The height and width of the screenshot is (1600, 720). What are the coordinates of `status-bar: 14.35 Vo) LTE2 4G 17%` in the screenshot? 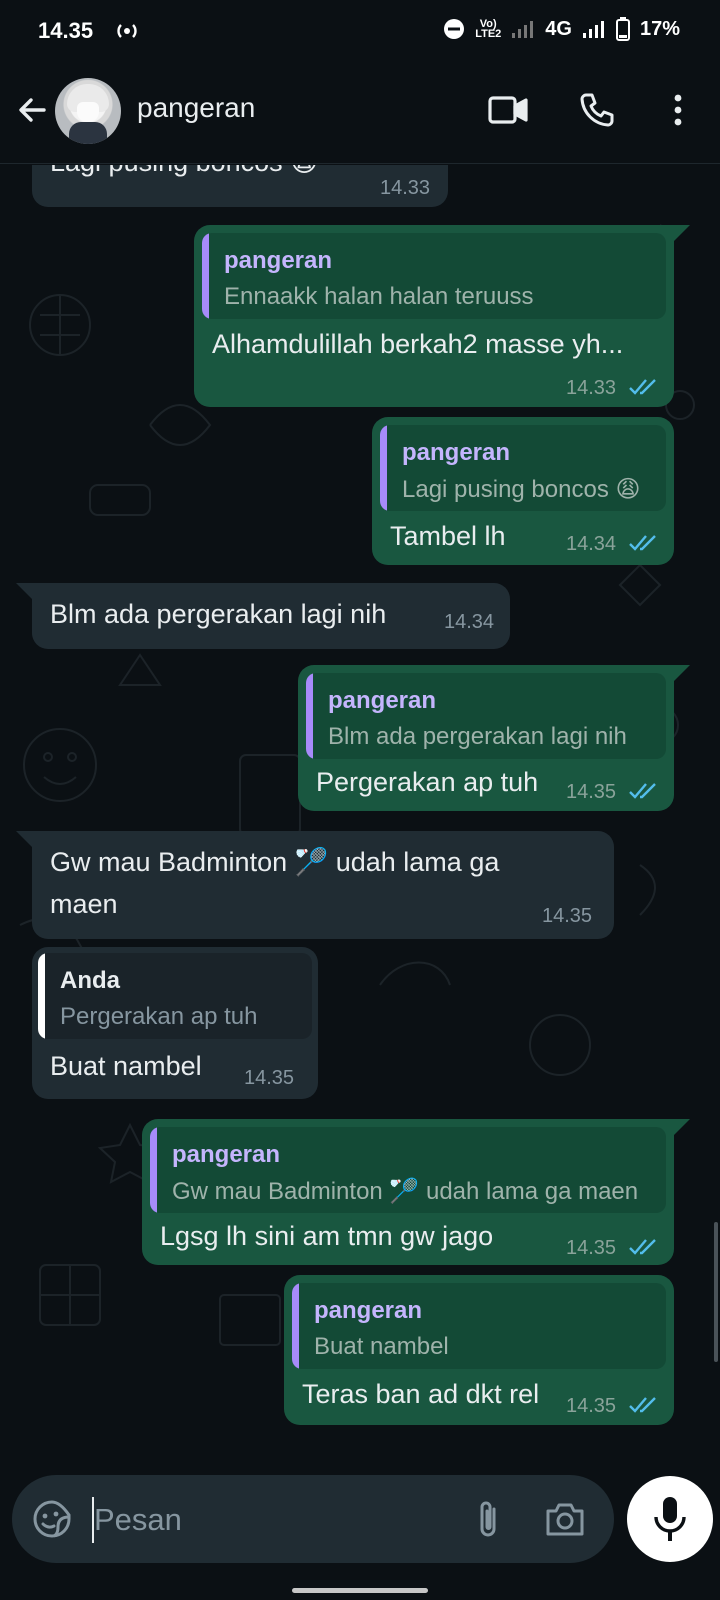 It's located at (360, 31).